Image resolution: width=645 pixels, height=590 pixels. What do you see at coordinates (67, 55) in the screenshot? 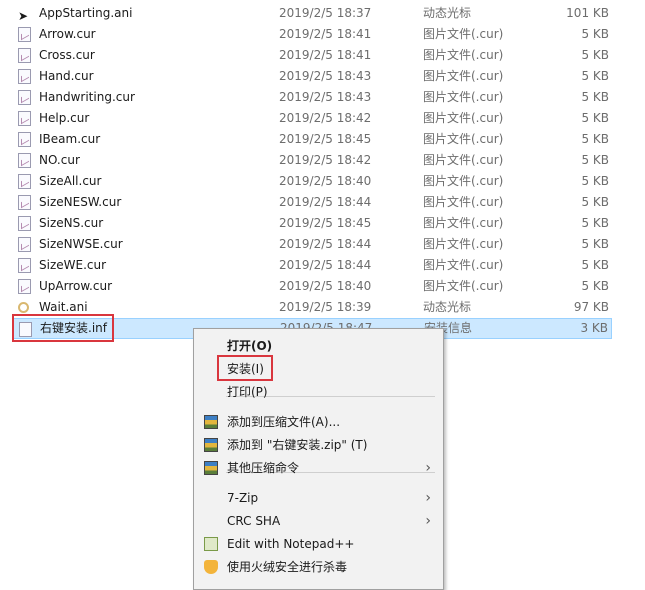
I see `file-name: Cross.cur` at bounding box center [67, 55].